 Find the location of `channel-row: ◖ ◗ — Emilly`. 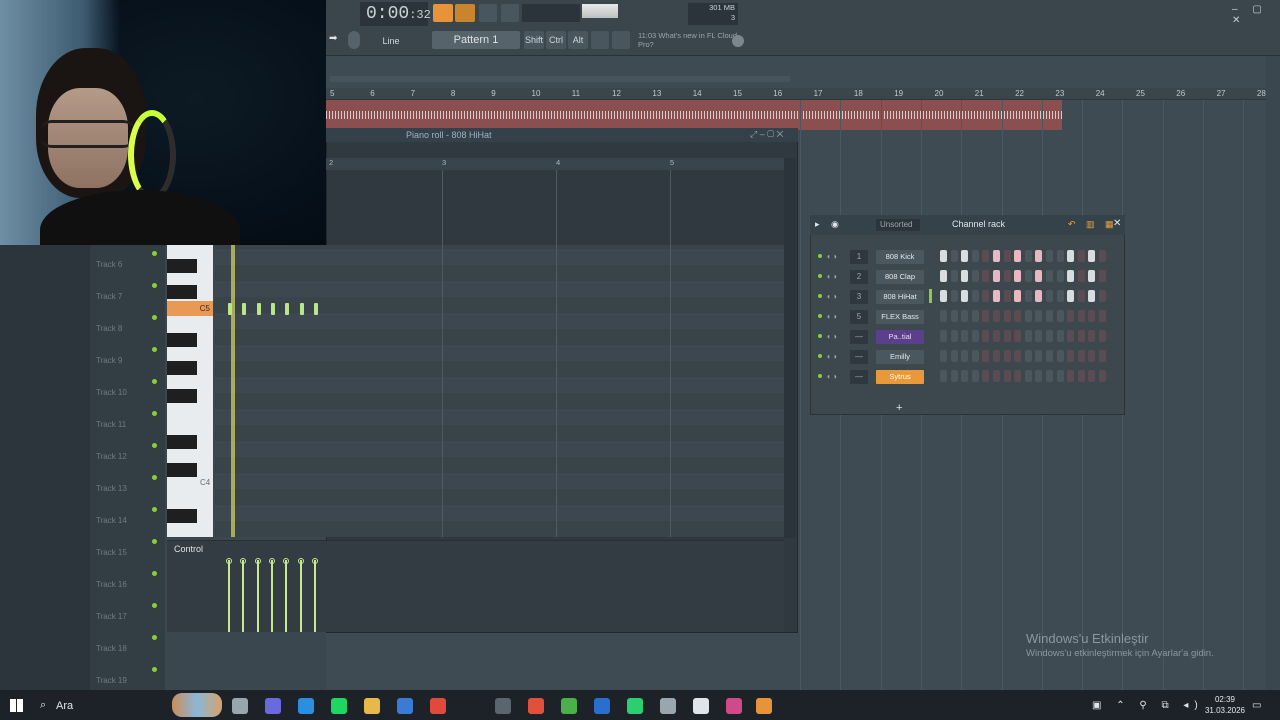

channel-row: ◖ ◗ — Emilly is located at coordinates (962, 358).